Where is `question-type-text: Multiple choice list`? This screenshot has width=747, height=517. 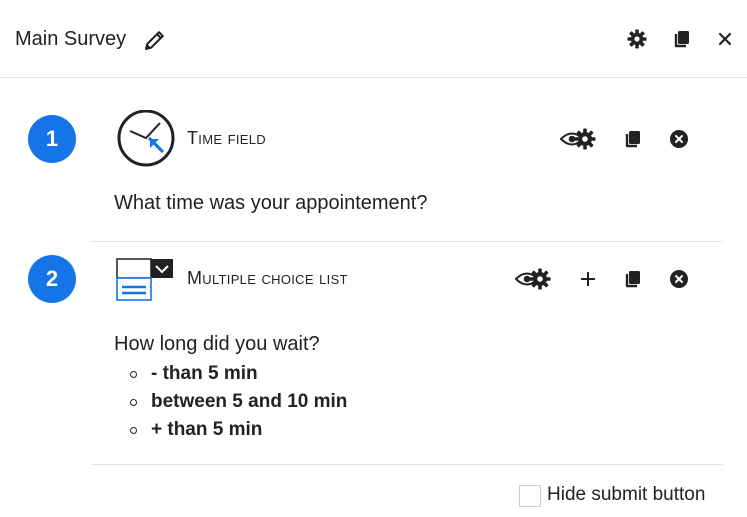
question-type-text: Multiple choice list is located at coordinates (267, 278).